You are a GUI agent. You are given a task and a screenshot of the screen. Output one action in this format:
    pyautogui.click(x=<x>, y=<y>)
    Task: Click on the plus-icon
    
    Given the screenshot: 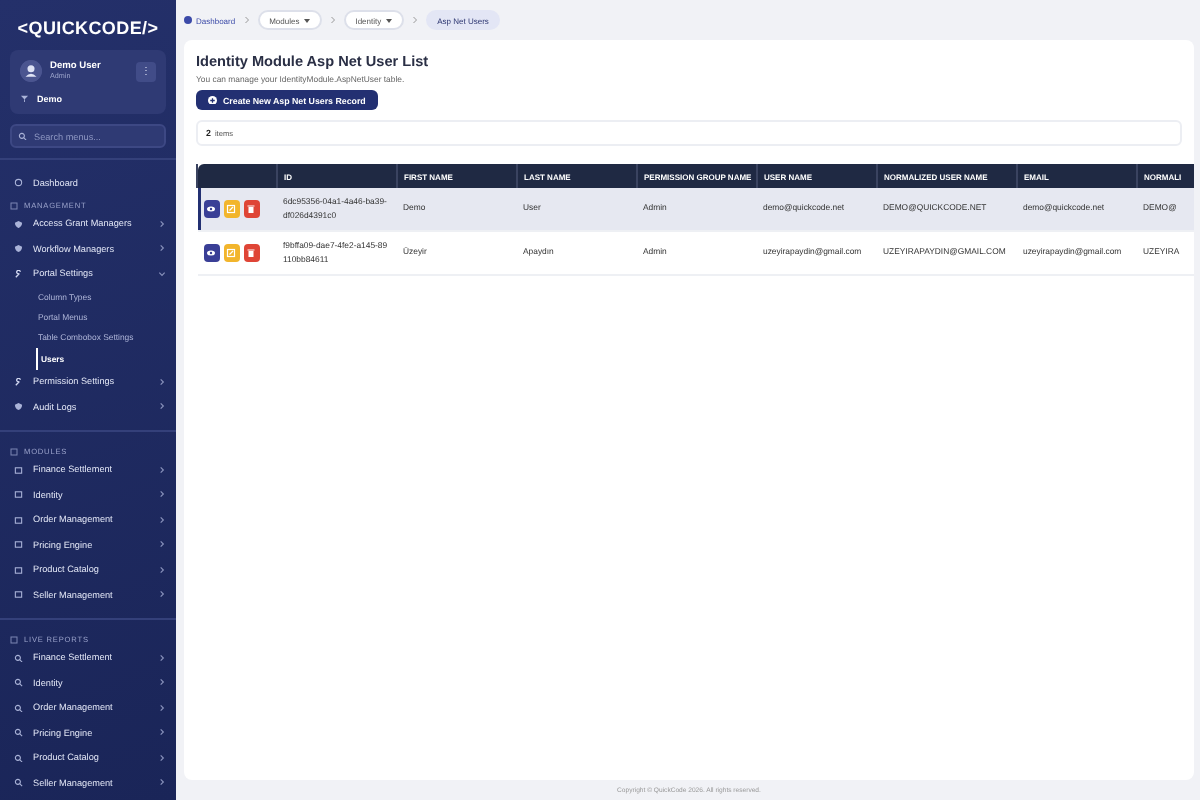 What is the action you would take?
    pyautogui.click(x=212, y=100)
    